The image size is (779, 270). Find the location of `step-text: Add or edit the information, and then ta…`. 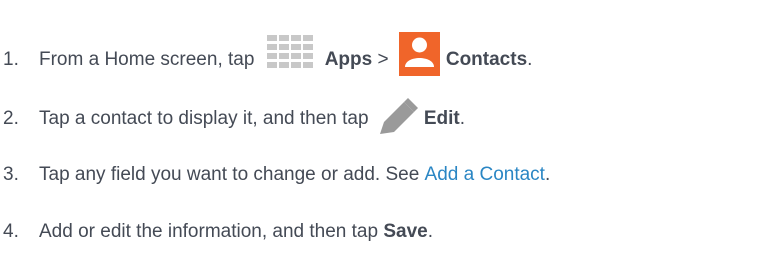

step-text: Add or edit the information, and then ta… is located at coordinates (211, 231).